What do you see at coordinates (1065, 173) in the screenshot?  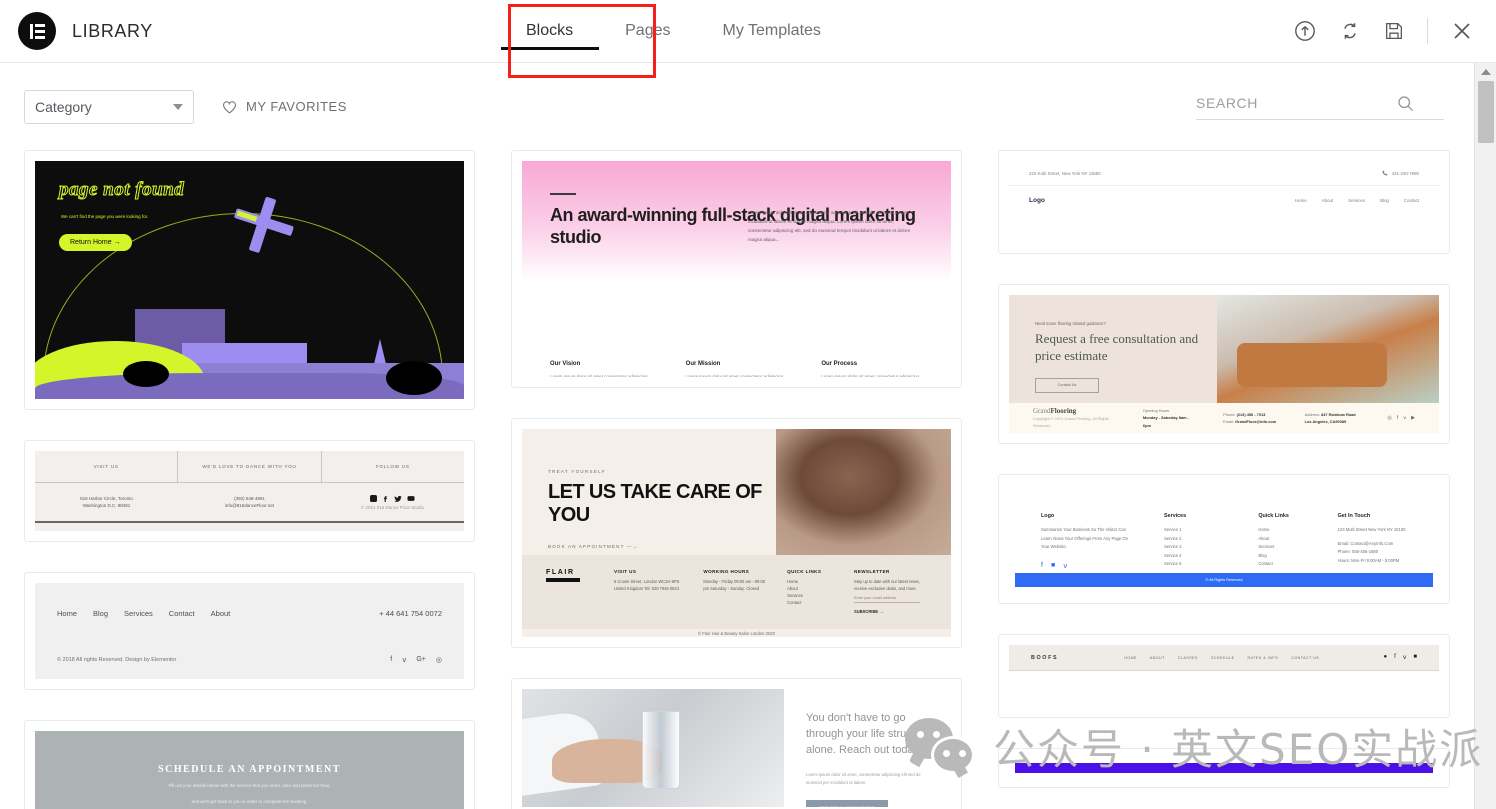 I see `header-address: 223 Kobi Street, New York NY 11550` at bounding box center [1065, 173].